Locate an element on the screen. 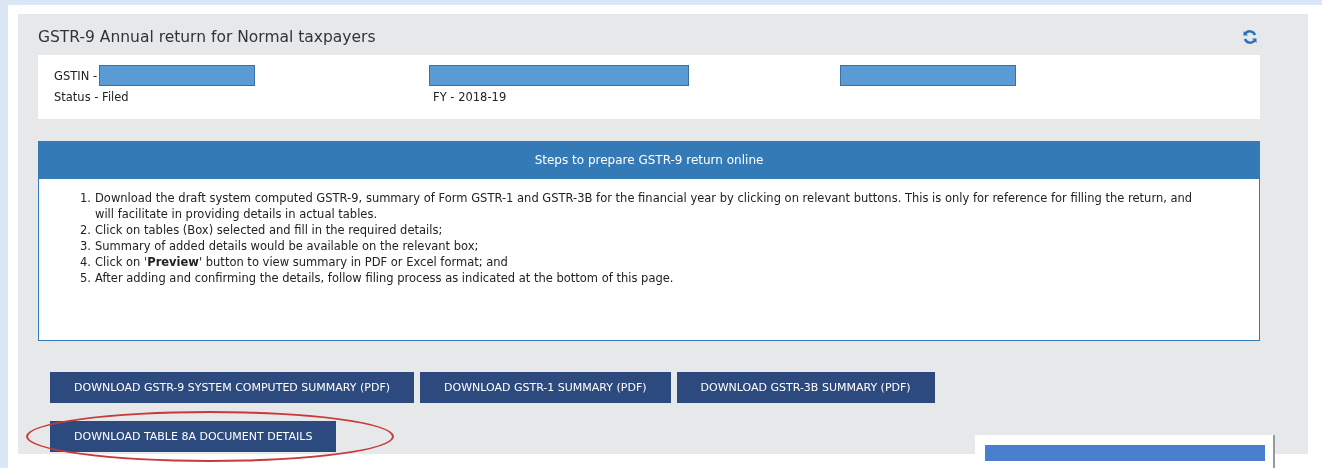 This screenshot has width=1322, height=468. download-button: DOWNLOAD TABLE 8A DOCUMENT DETAILS is located at coordinates (193, 436).